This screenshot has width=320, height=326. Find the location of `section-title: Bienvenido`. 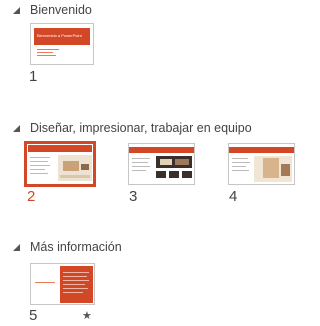

section-title: Bienvenido is located at coordinates (61, 10).